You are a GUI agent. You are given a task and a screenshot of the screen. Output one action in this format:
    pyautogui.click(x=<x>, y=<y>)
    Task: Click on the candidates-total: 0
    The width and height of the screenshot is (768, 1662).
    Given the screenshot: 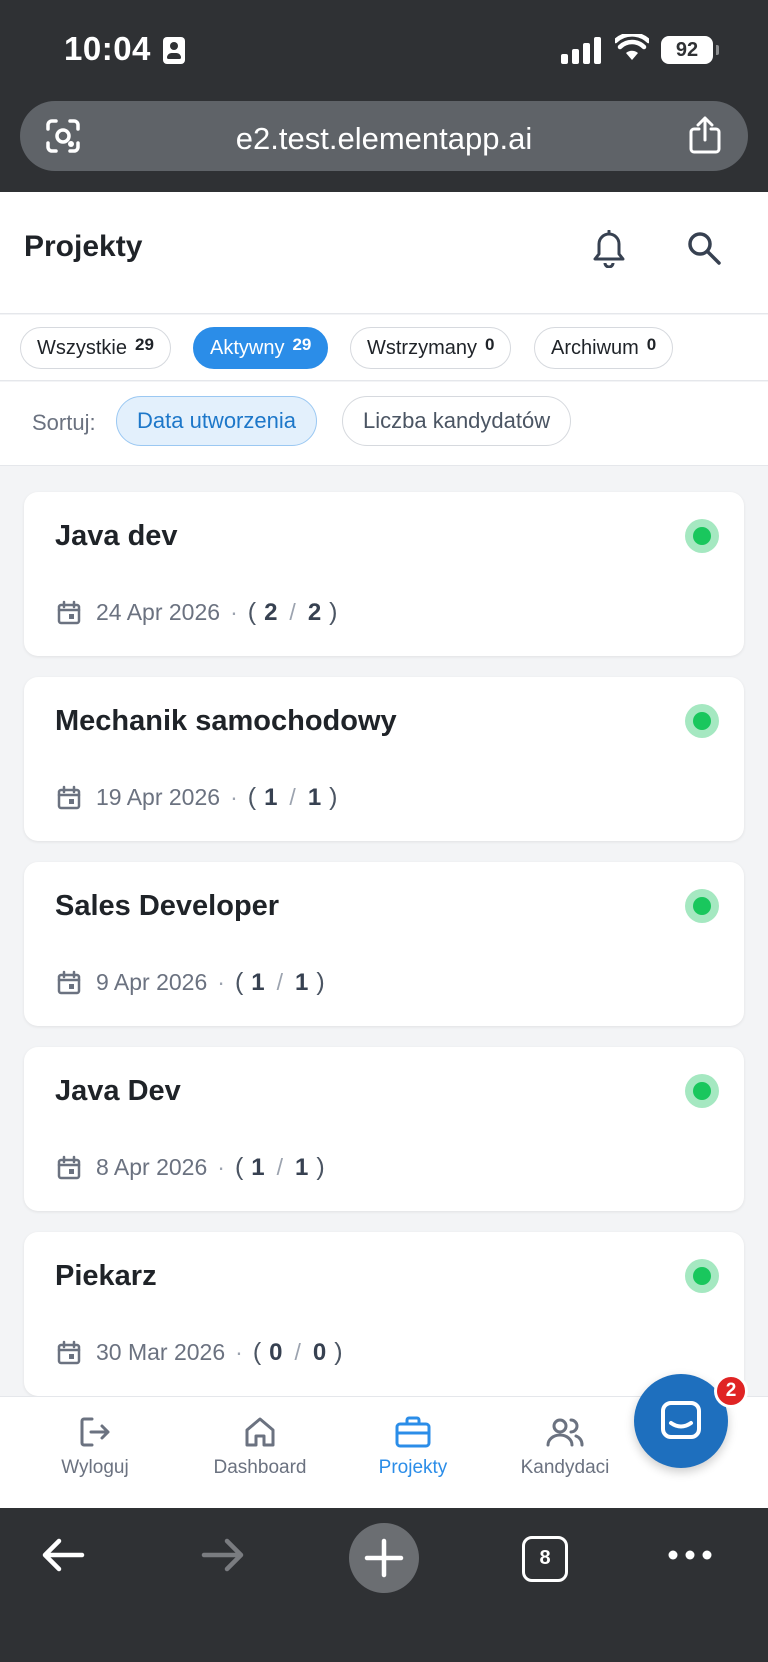 What is the action you would take?
    pyautogui.click(x=319, y=1352)
    